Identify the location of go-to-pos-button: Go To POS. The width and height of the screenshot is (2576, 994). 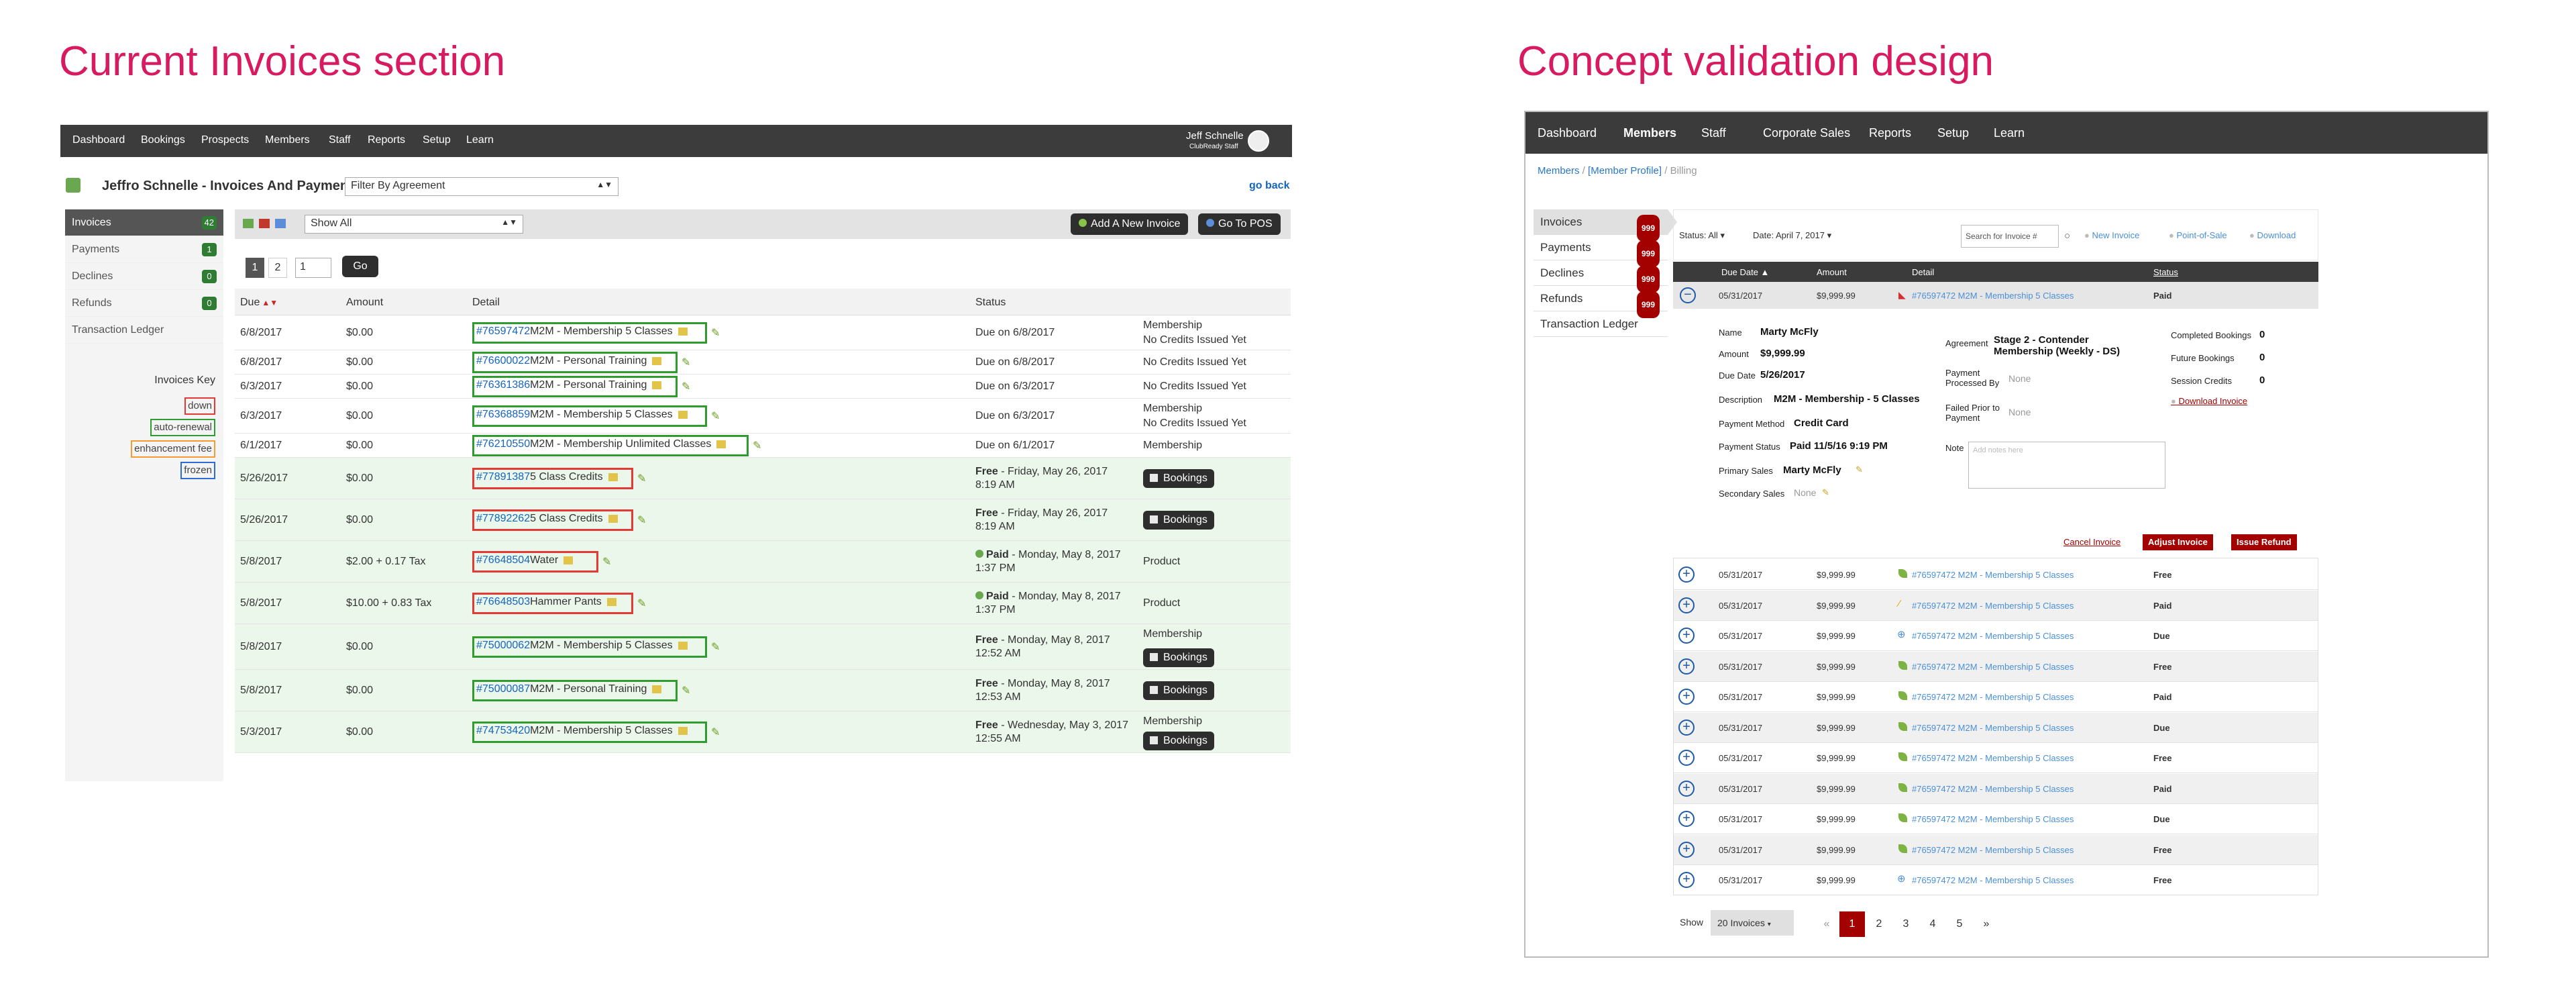
(1239, 224).